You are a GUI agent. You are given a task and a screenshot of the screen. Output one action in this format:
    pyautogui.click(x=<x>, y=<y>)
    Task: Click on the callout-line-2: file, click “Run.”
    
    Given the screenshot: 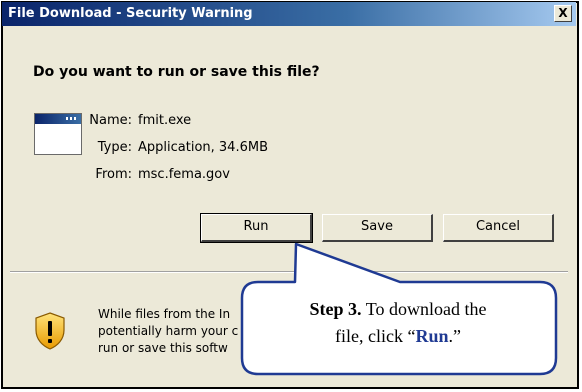 What is the action you would take?
    pyautogui.click(x=398, y=336)
    